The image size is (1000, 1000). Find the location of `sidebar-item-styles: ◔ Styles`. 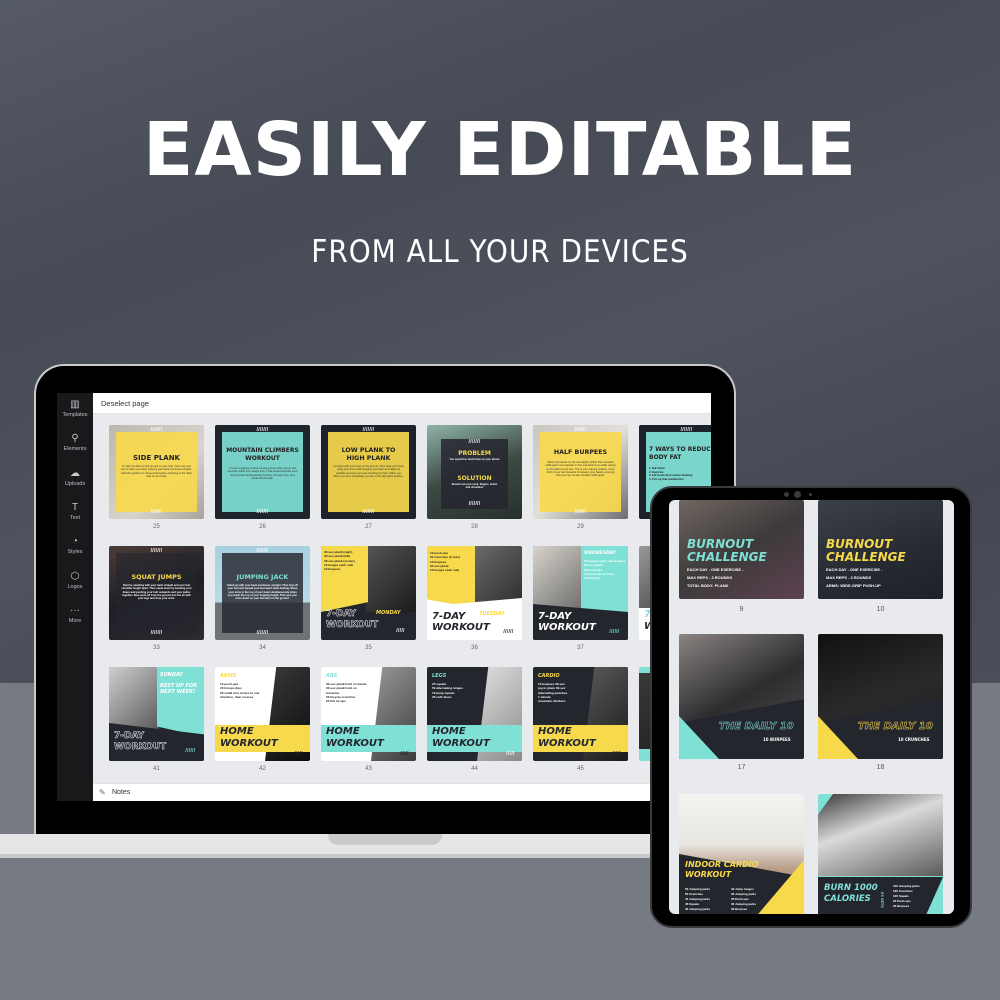

sidebar-item-styles: ◔ Styles is located at coordinates (75, 545).